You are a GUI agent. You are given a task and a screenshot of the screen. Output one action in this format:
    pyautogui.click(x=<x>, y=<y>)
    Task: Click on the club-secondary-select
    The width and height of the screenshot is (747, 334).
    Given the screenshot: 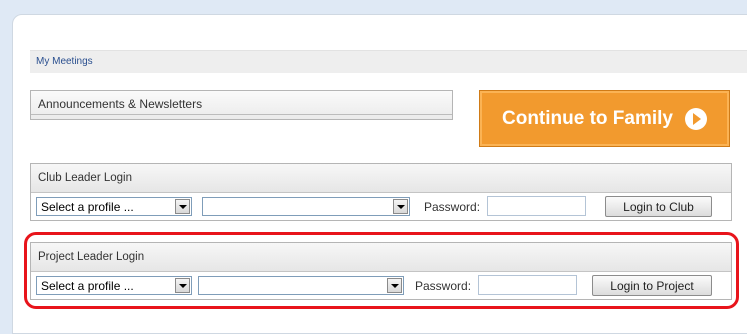 What is the action you would take?
    pyautogui.click(x=306, y=206)
    